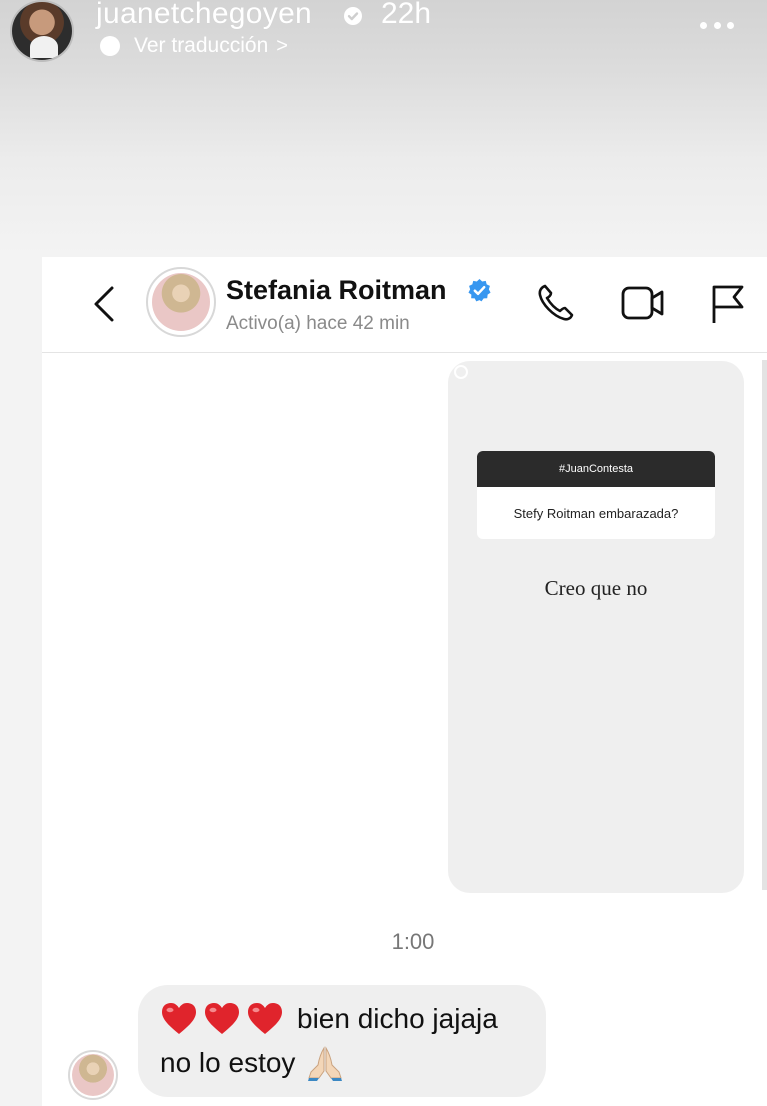 The width and height of the screenshot is (767, 1106). What do you see at coordinates (282, 45) in the screenshot?
I see `chevron-right-icon: >` at bounding box center [282, 45].